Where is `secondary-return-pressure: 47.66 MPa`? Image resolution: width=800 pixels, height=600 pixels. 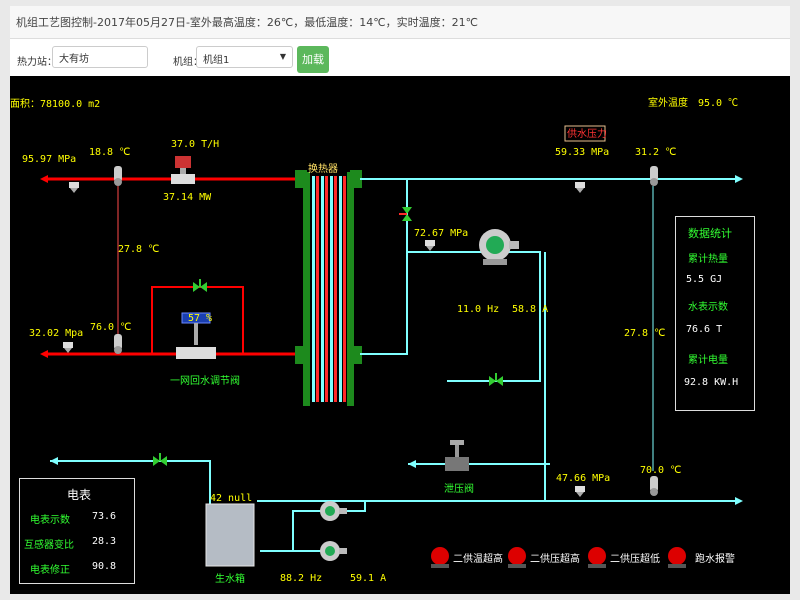 secondary-return-pressure: 47.66 MPa is located at coordinates (583, 478).